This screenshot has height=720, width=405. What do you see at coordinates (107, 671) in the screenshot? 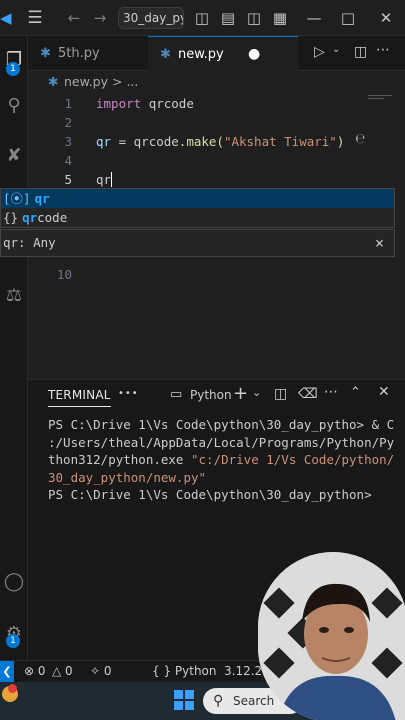
I see `ports-count: 0` at bounding box center [107, 671].